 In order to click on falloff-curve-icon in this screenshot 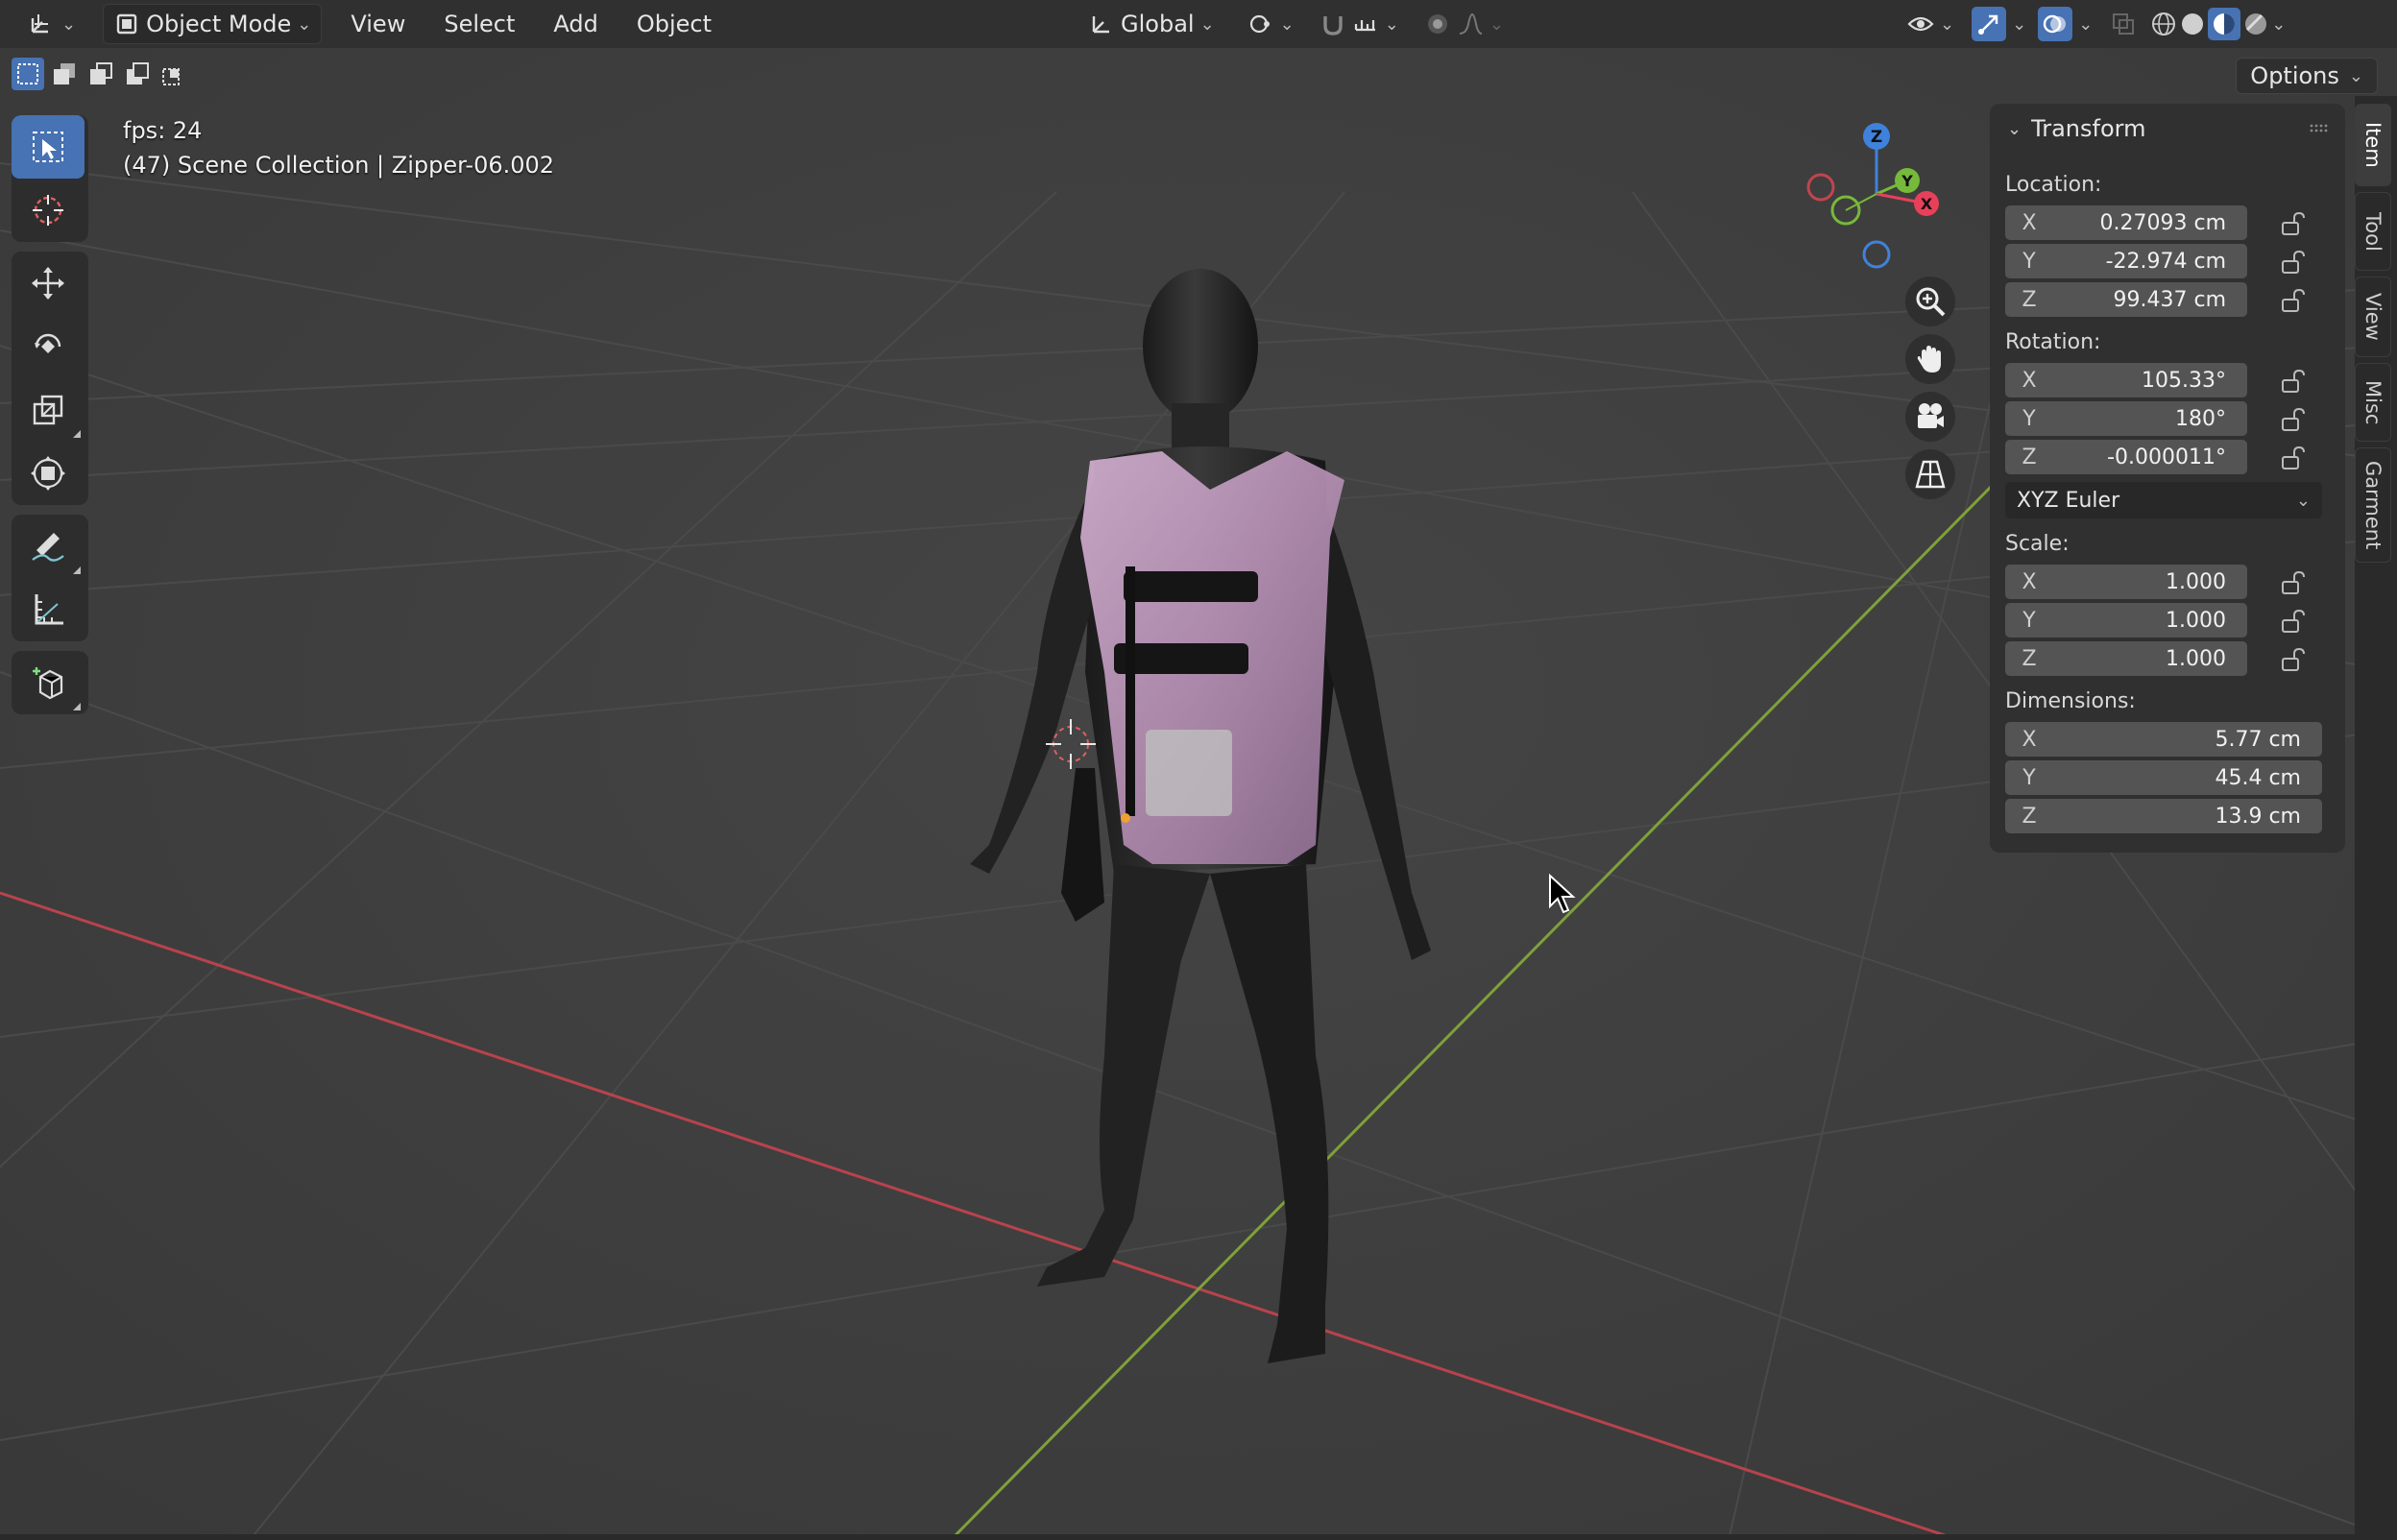, I will do `click(1471, 23)`.